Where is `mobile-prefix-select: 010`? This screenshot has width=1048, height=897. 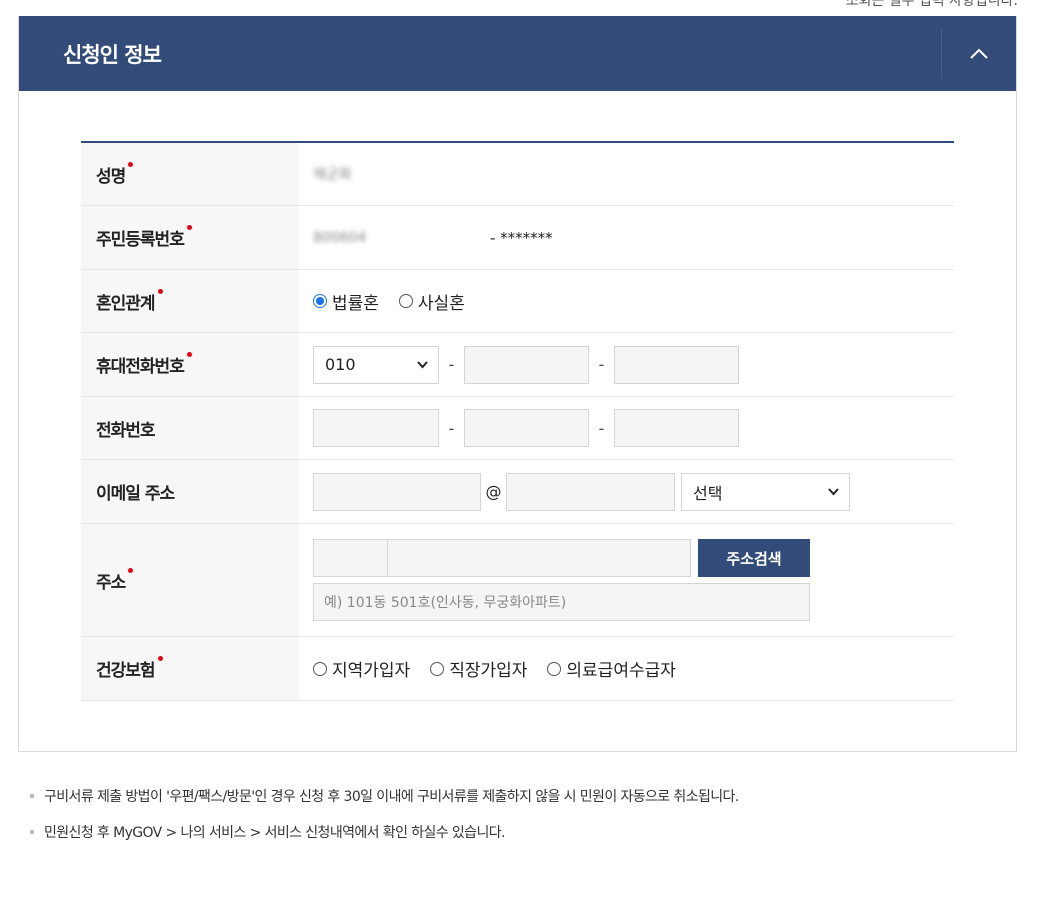 mobile-prefix-select: 010 is located at coordinates (376, 364).